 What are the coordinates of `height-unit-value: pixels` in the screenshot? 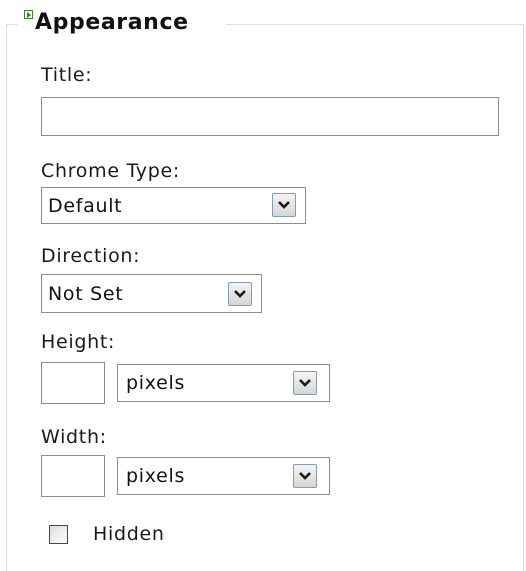 It's located at (156, 383).